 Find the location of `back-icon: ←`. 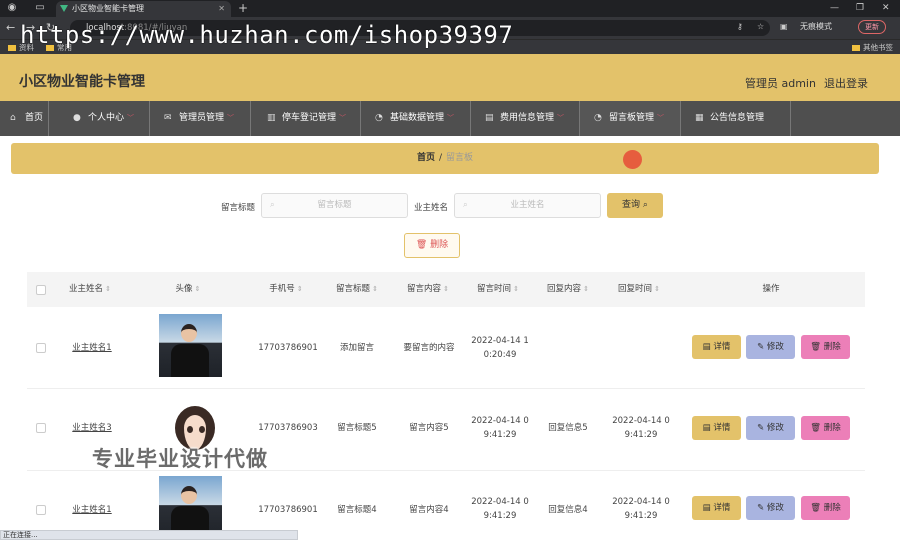

back-icon: ← is located at coordinates (10, 27).